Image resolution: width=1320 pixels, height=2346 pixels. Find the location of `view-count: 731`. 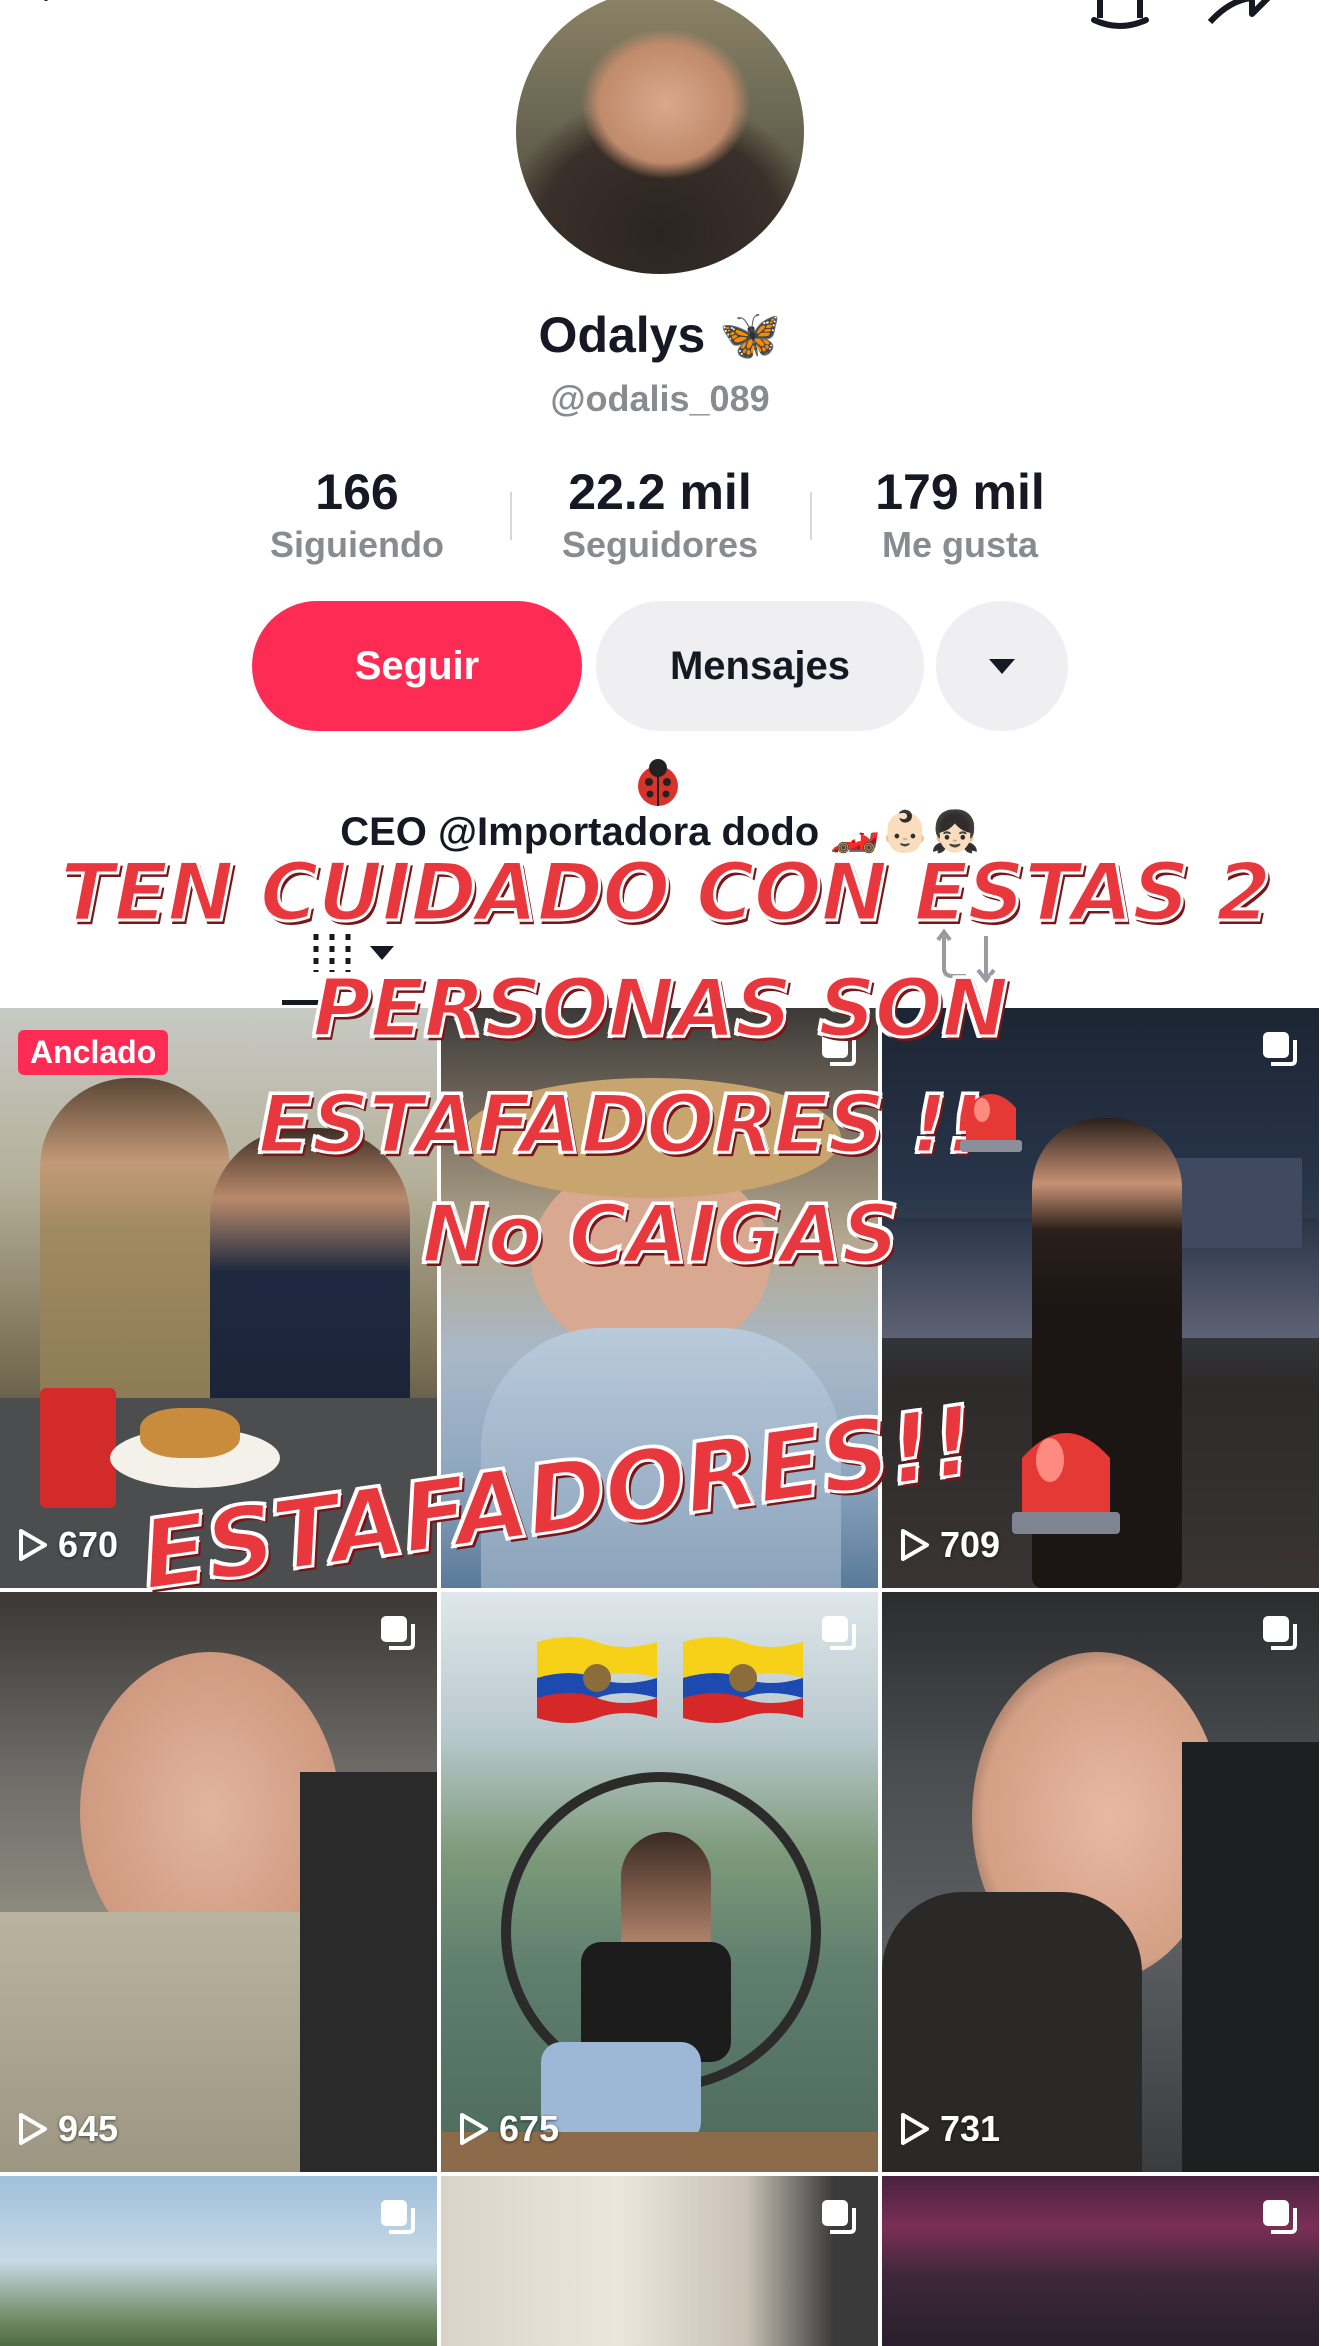

view-count: 731 is located at coordinates (950, 2129).